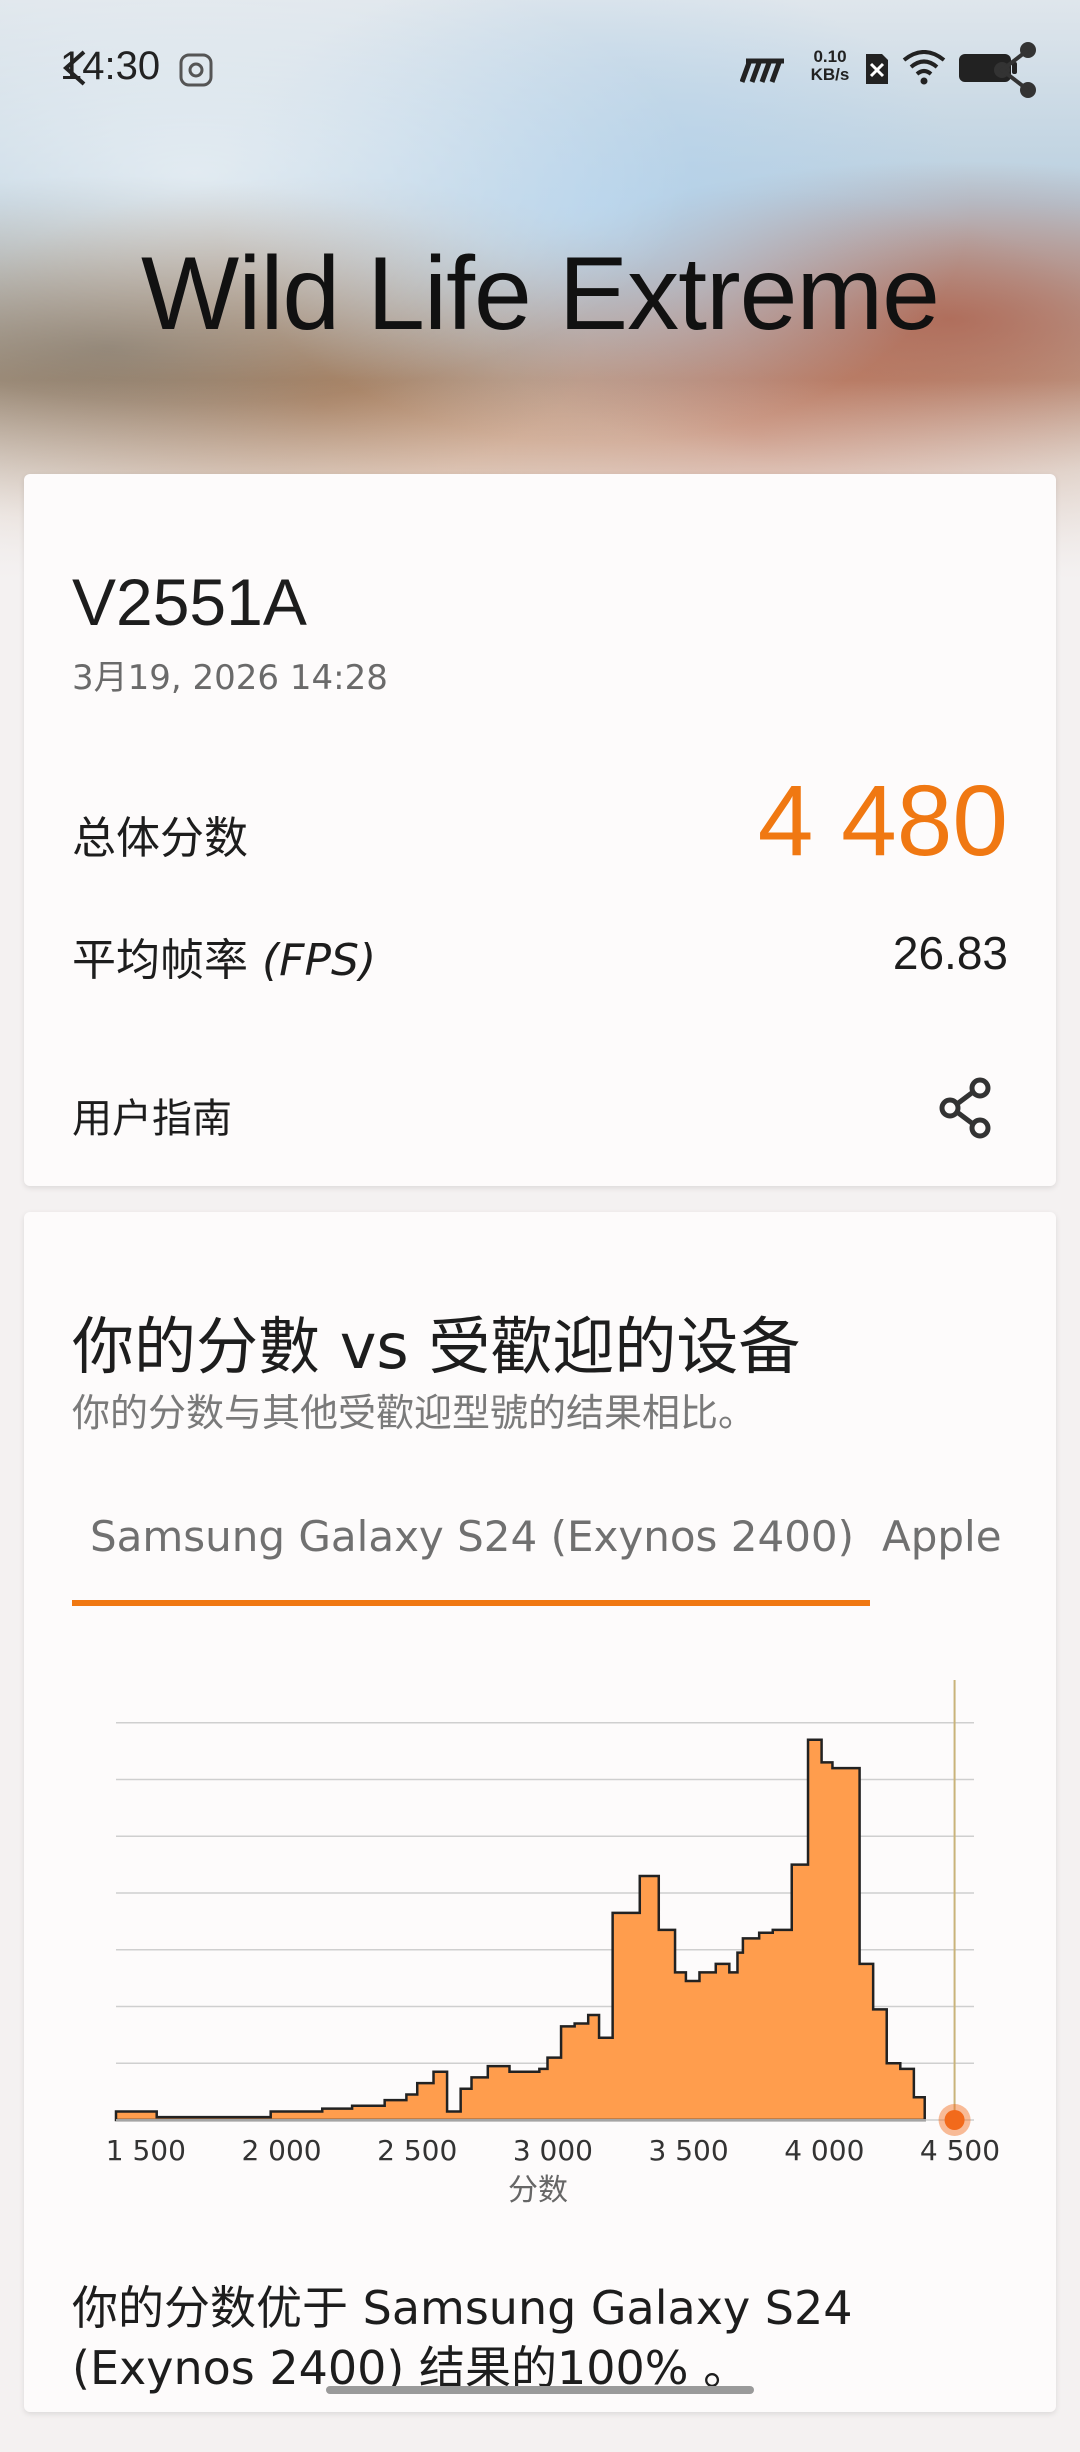 Image resolution: width=1080 pixels, height=2452 pixels. Describe the element at coordinates (540, 2390) in the screenshot. I see `home-indicator` at that location.